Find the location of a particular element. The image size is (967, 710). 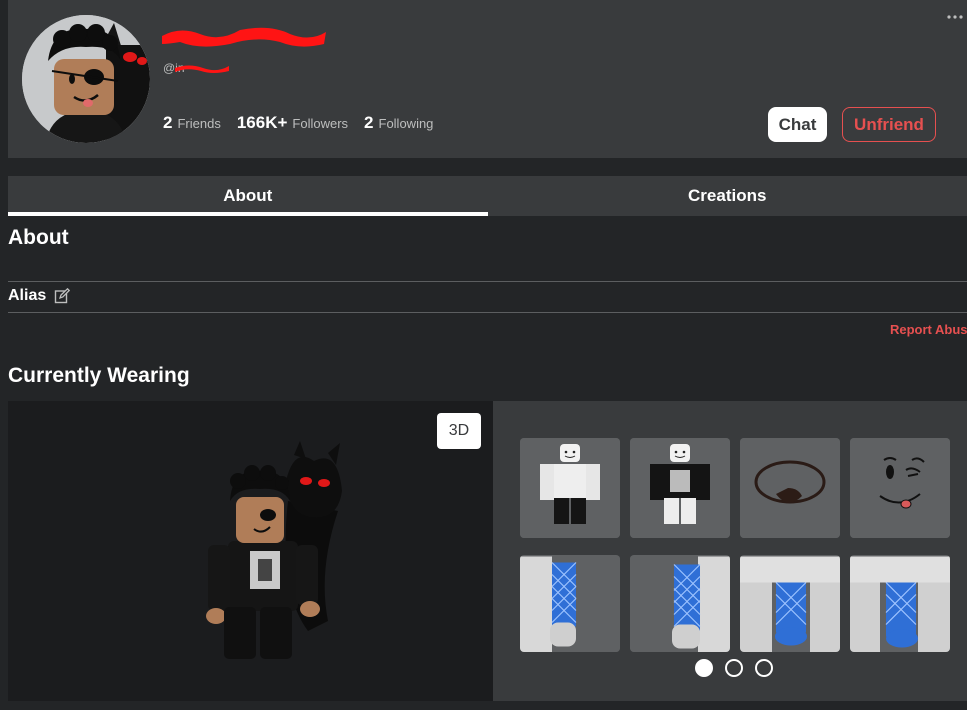

currently-wearing-heading: Currently Wearing is located at coordinates (99, 375).